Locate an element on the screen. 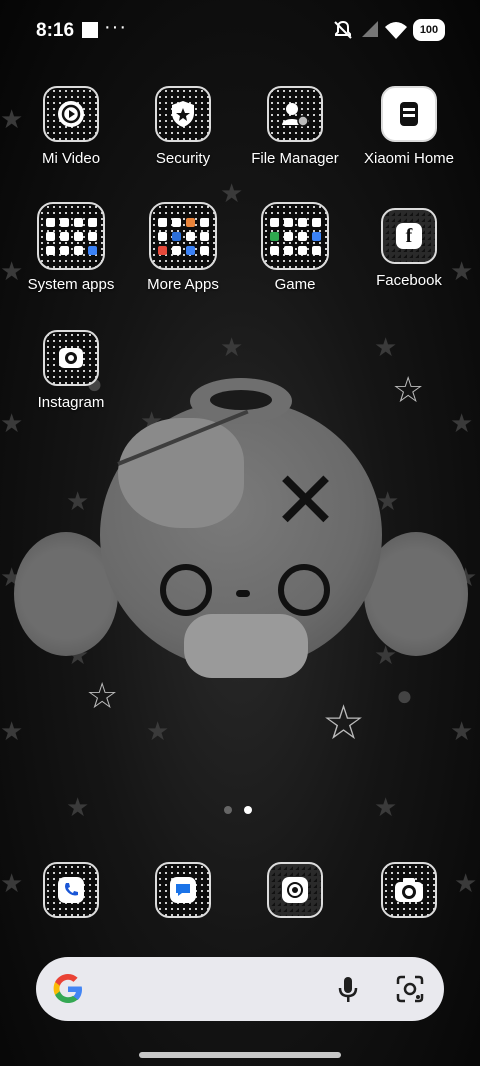 The height and width of the screenshot is (1066, 480). app-facebook: f Facebook is located at coordinates (409, 248).